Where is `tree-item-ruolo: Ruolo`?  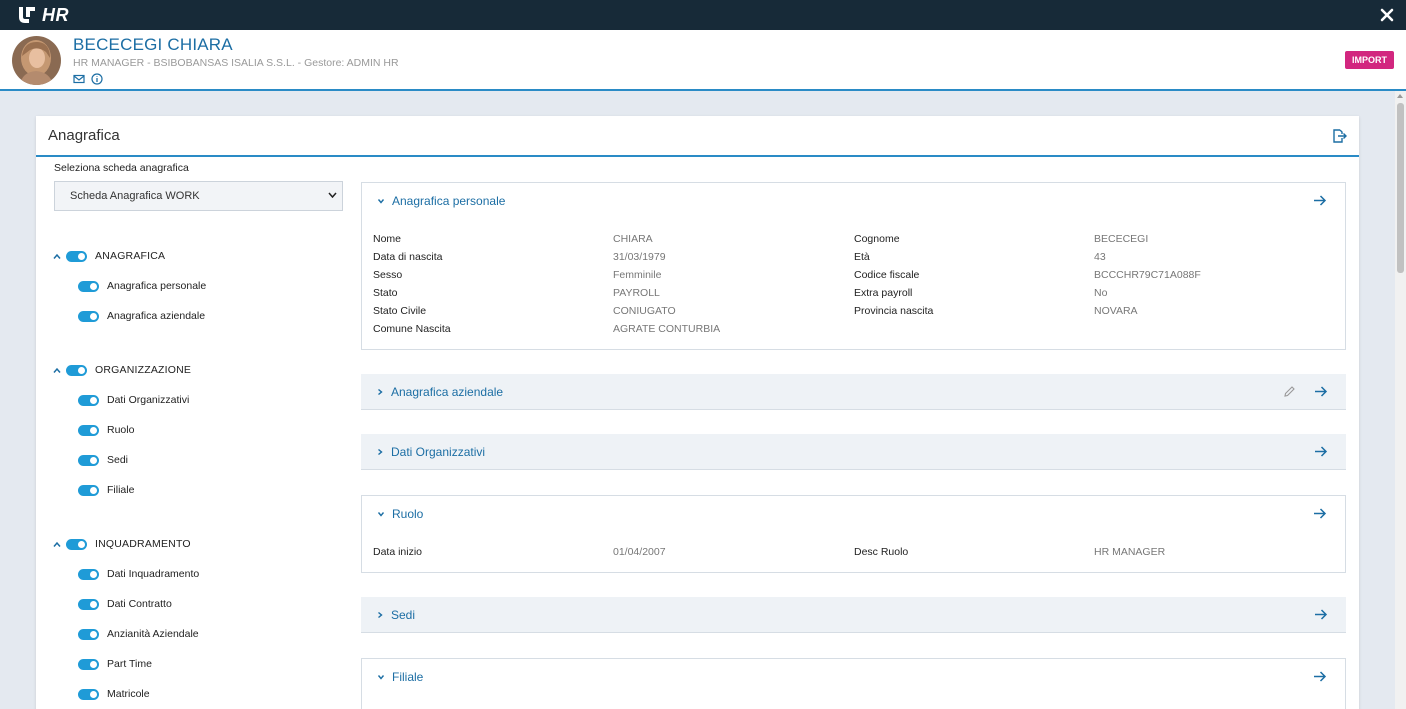 tree-item-ruolo: Ruolo is located at coordinates (106, 430).